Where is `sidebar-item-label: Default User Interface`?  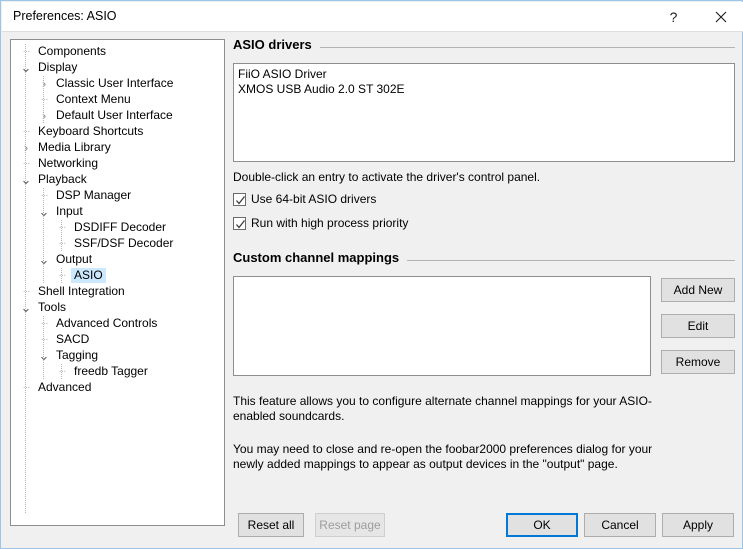
sidebar-item-label: Default User Interface is located at coordinates (114, 115).